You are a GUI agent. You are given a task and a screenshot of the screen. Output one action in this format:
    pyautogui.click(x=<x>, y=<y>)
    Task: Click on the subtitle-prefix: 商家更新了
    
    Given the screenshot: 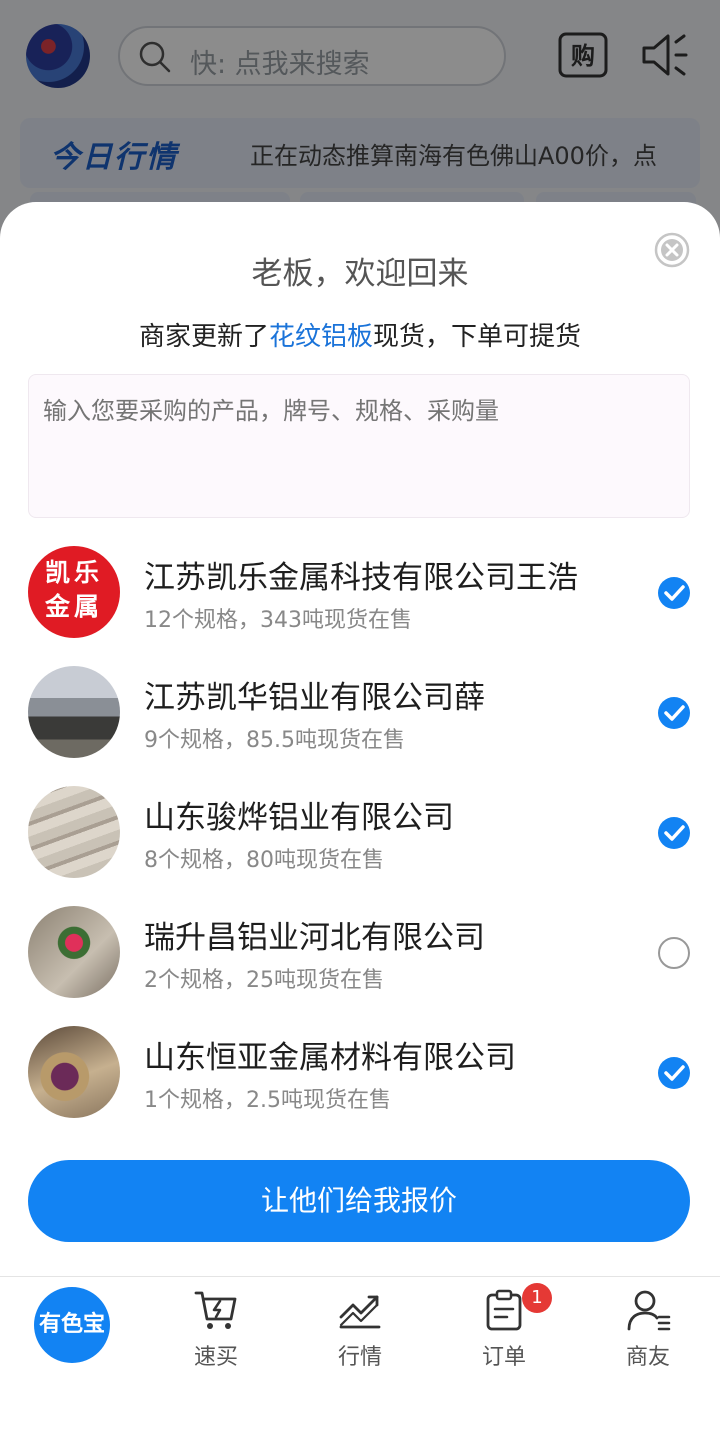 What is the action you would take?
    pyautogui.click(x=203, y=337)
    